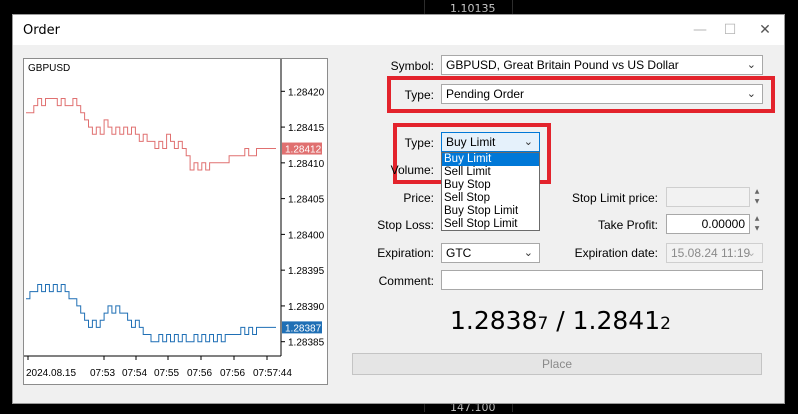  Describe the element at coordinates (490, 211) in the screenshot. I see `dropdown-option-buy-stop-limit: Buy Stop Limit` at that location.